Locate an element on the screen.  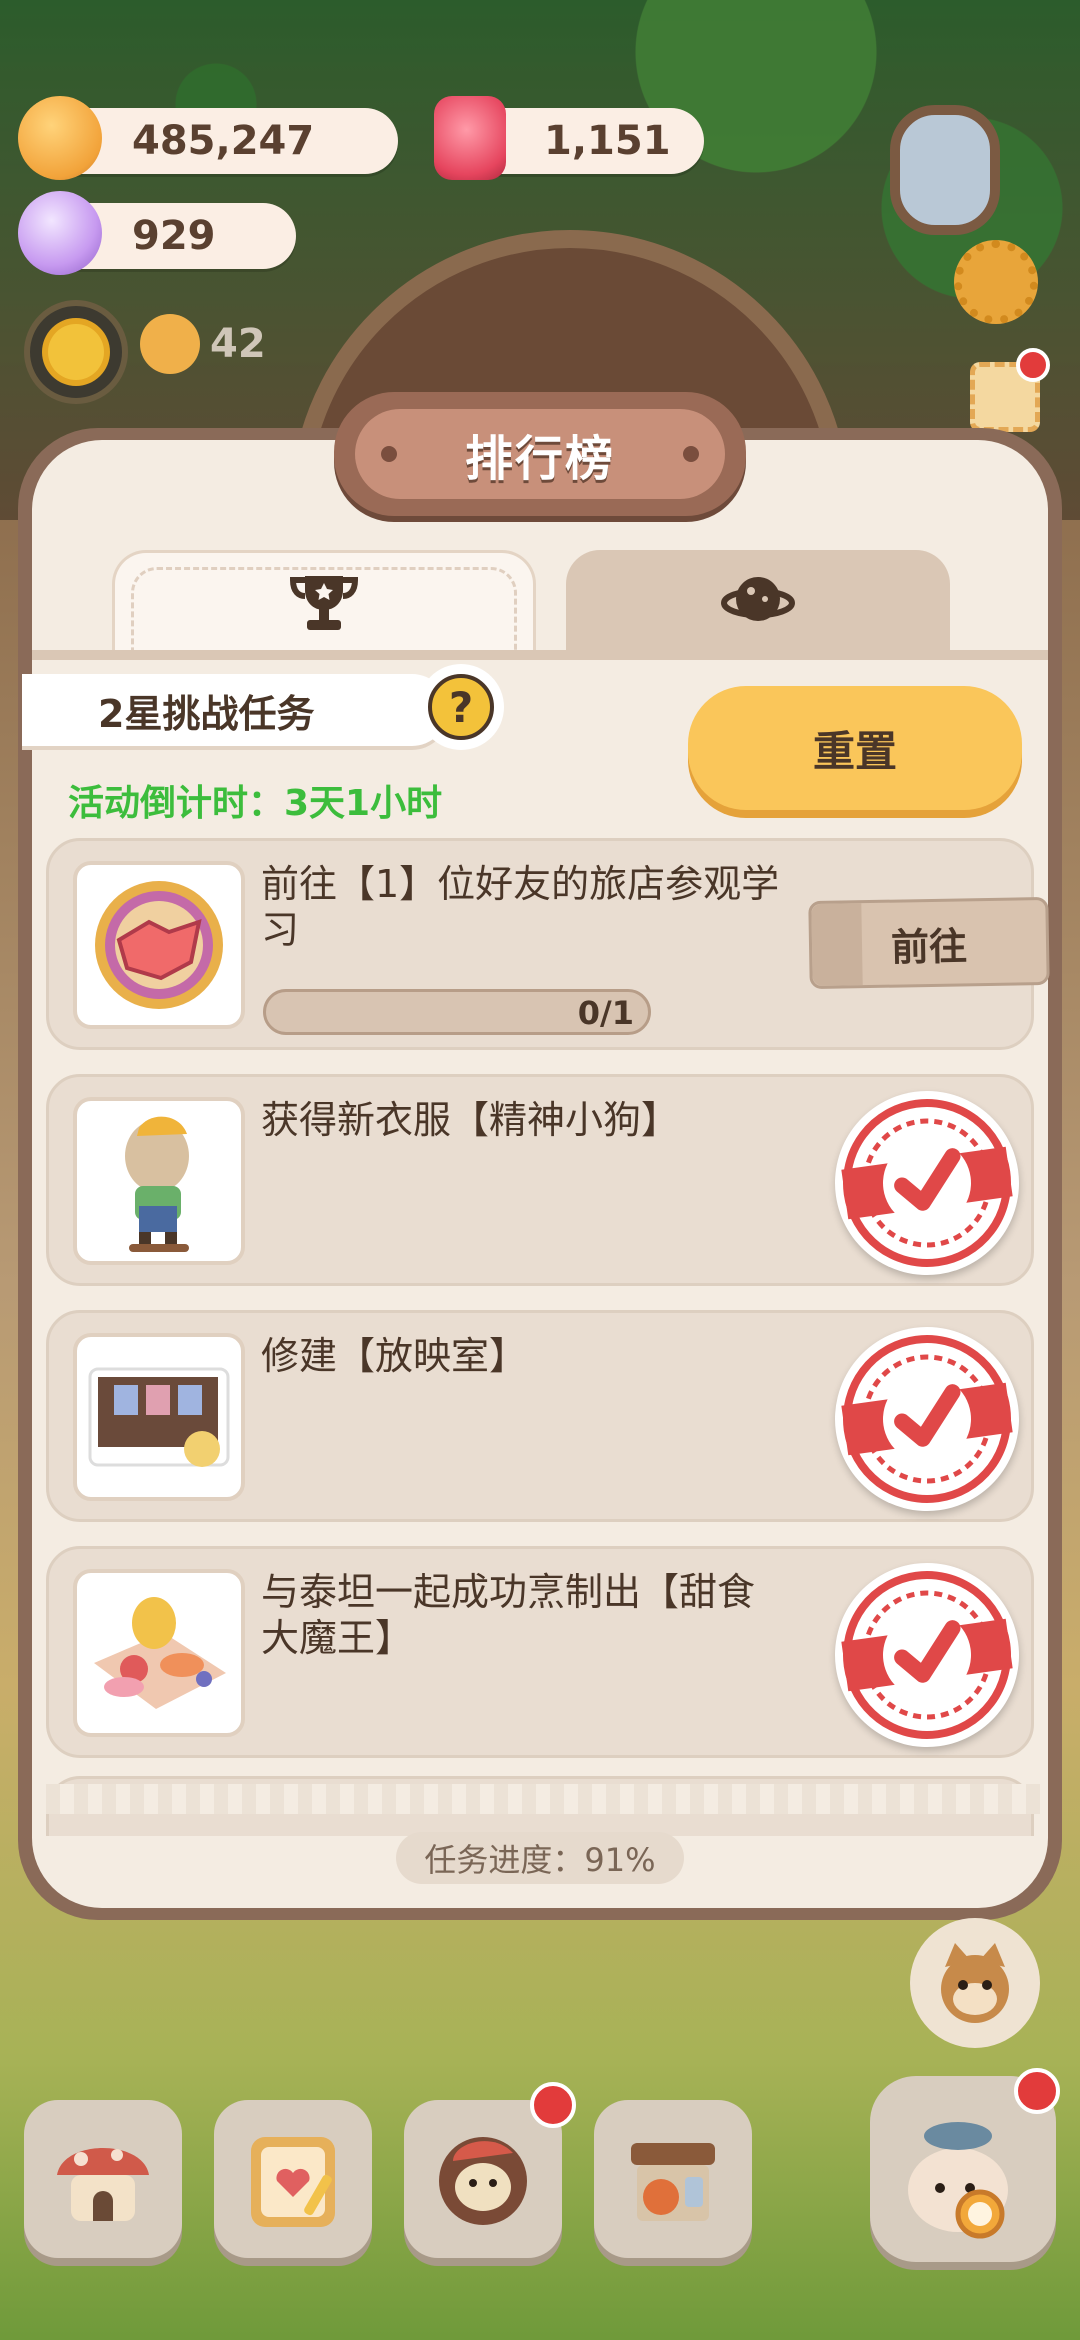
cookie-icon is located at coordinates (60, 138).